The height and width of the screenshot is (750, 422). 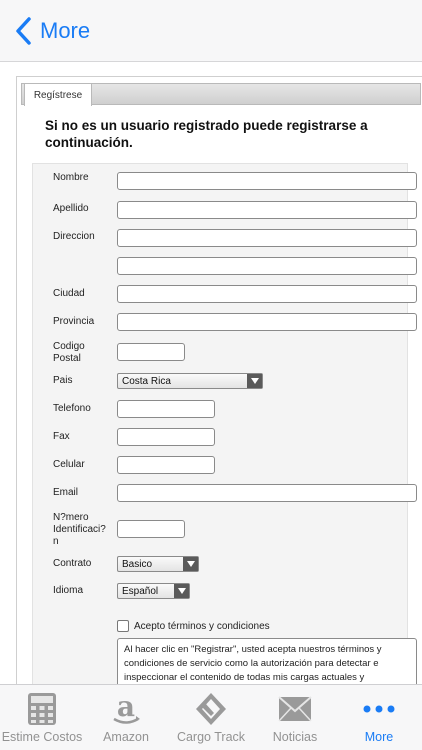 I want to click on tab-label: Noticias, so click(x=295, y=737).